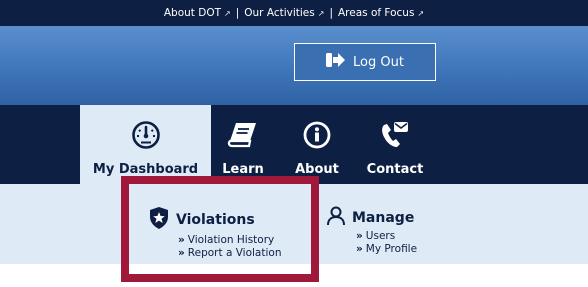  I want to click on users-label: Users, so click(380, 236).